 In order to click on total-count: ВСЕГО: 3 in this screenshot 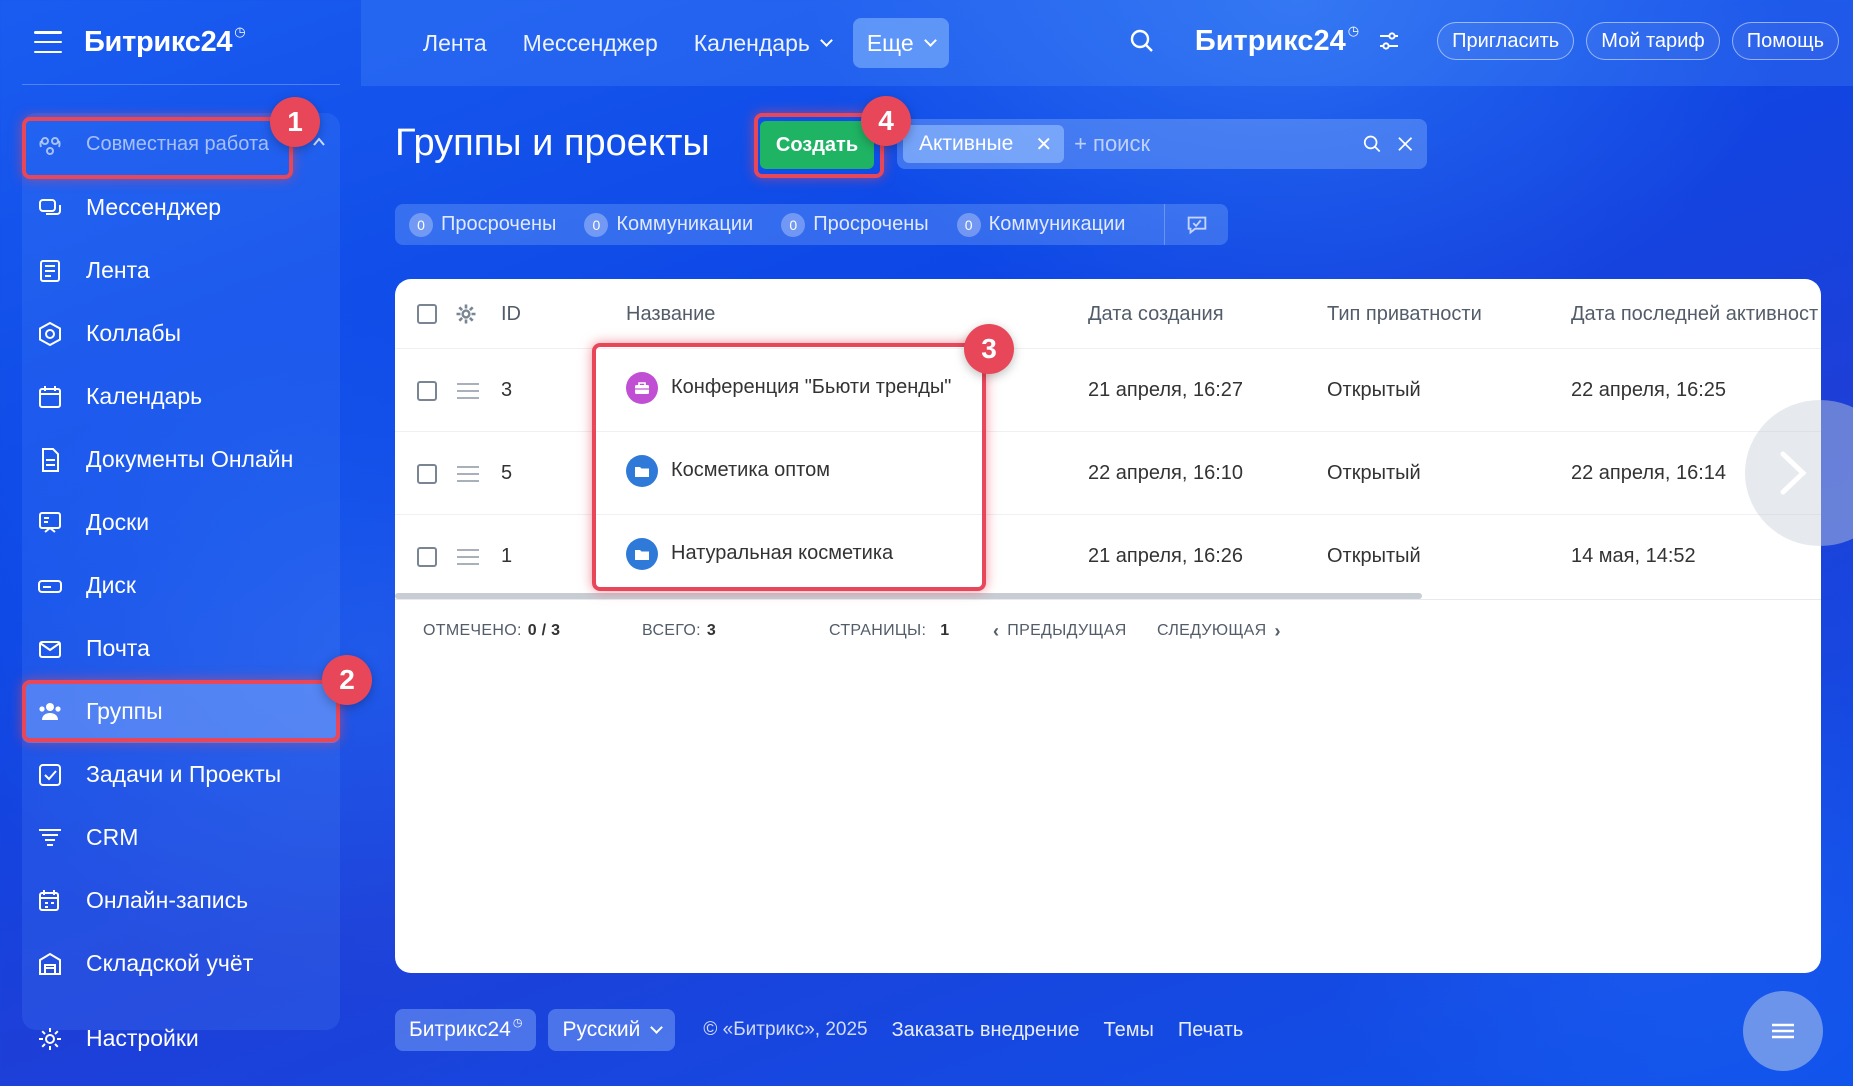, I will do `click(679, 630)`.